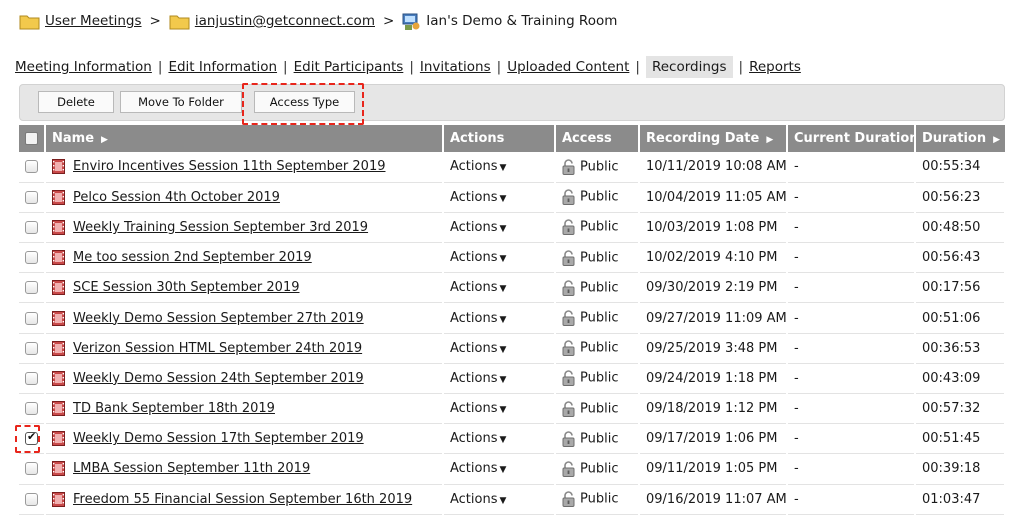  Describe the element at coordinates (960, 469) in the screenshot. I see `duration-cell: 00:39:18` at that location.